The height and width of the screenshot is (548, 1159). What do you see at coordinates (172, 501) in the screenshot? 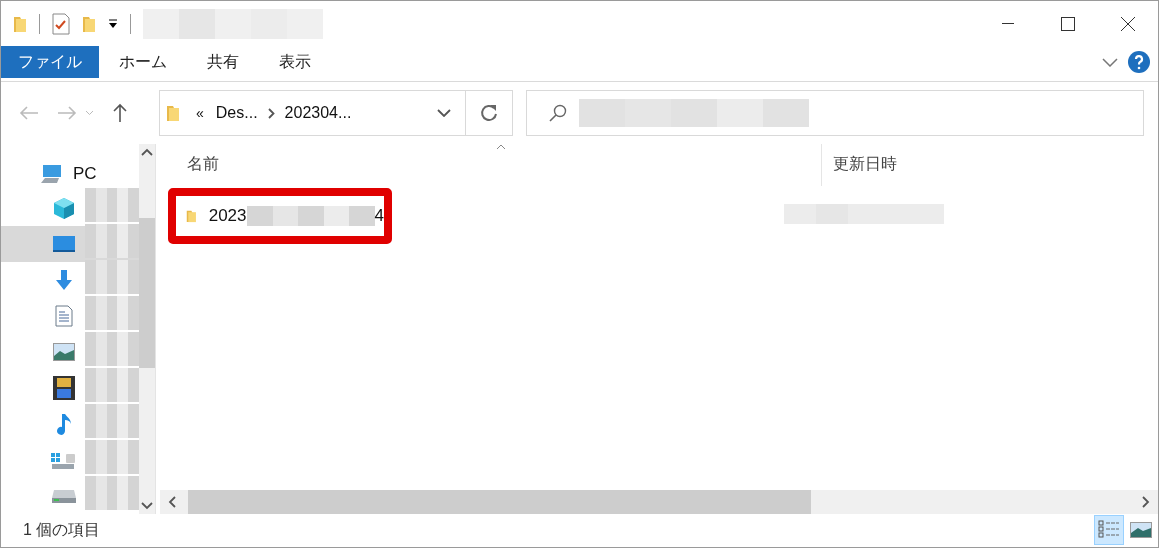
I see `chevron-left-icon` at bounding box center [172, 501].